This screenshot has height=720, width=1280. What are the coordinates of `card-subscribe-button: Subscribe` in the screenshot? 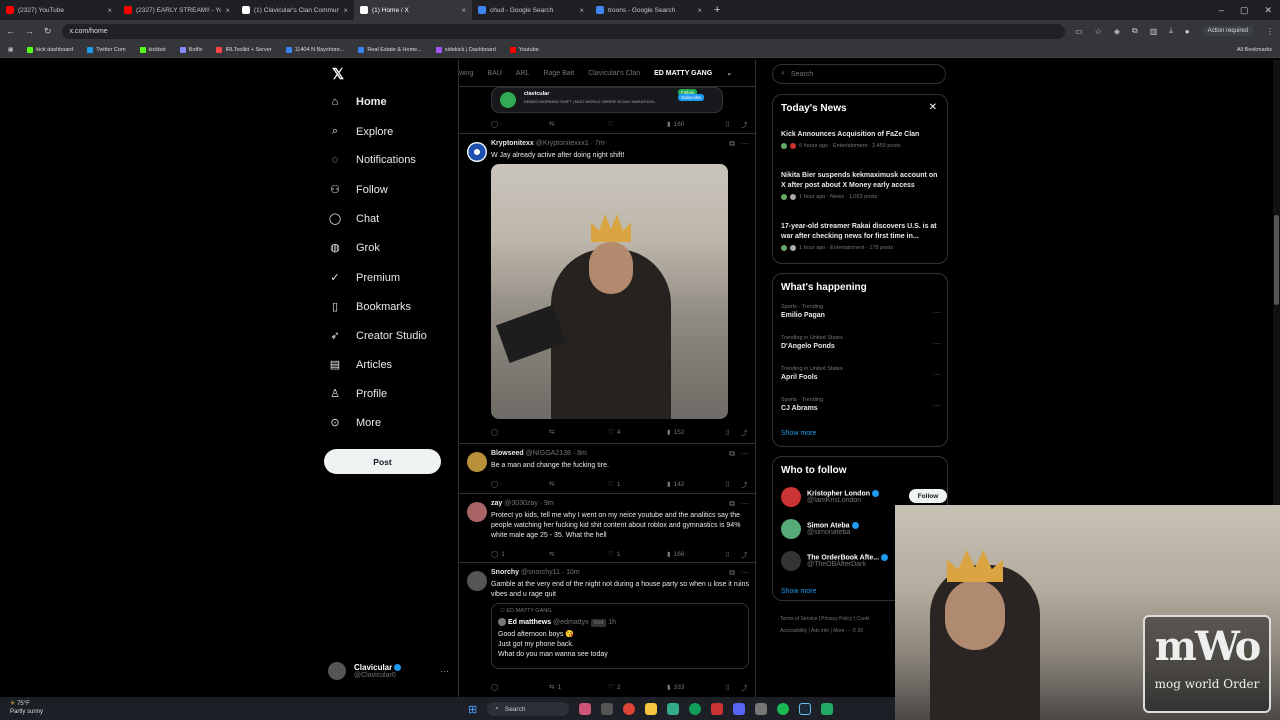 It's located at (691, 97).